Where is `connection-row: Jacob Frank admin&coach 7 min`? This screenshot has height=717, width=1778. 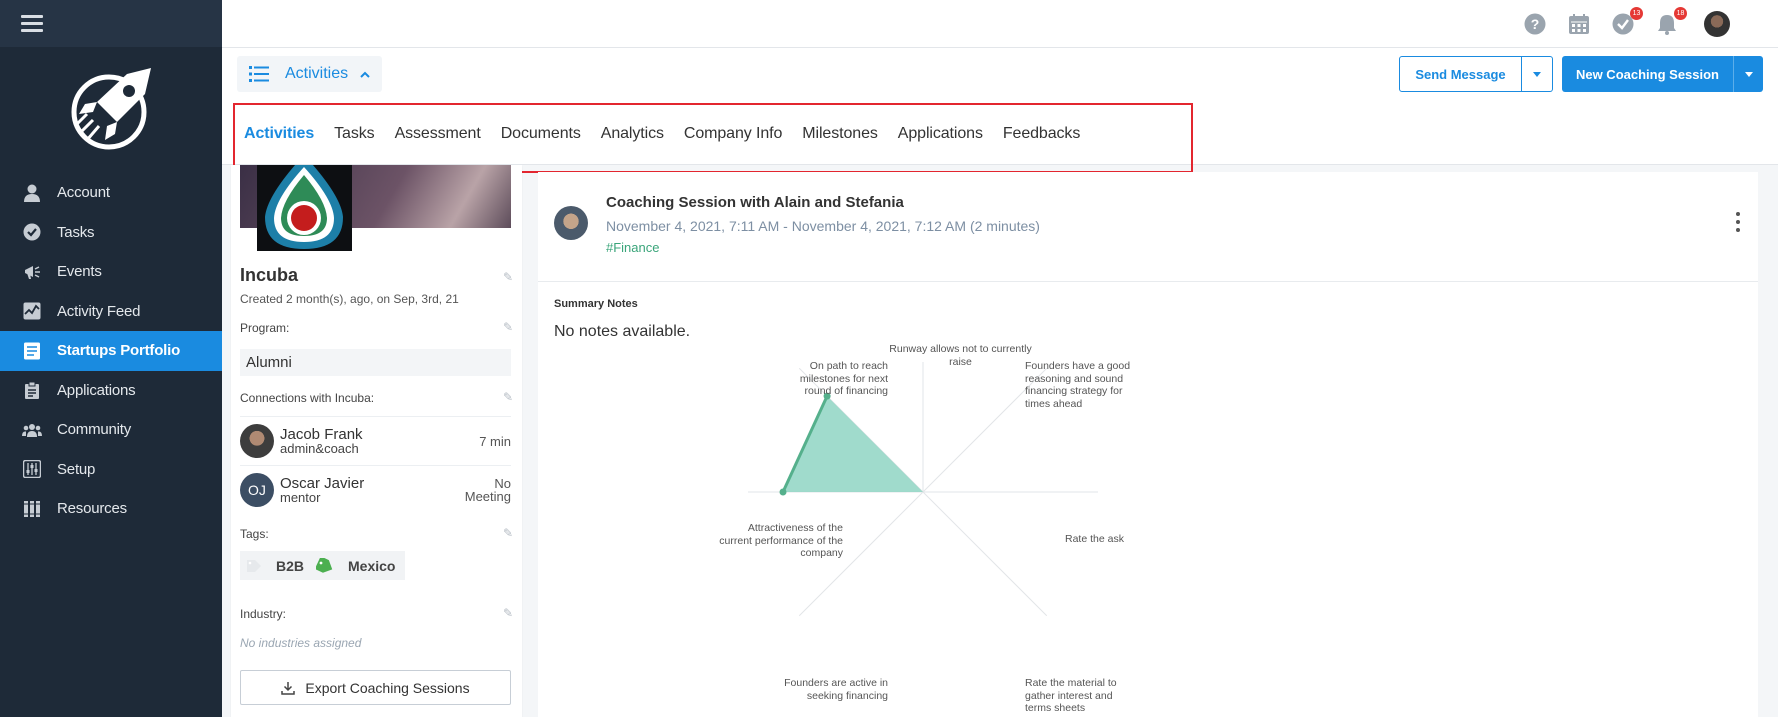 connection-row: Jacob Frank admin&coach 7 min is located at coordinates (375, 440).